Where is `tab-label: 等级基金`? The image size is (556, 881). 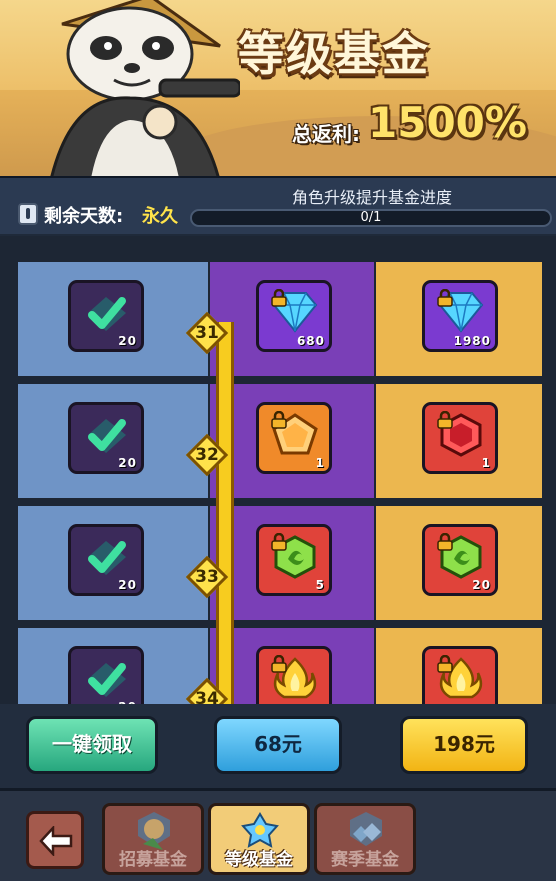 tab-label: 等级基金 is located at coordinates (259, 860).